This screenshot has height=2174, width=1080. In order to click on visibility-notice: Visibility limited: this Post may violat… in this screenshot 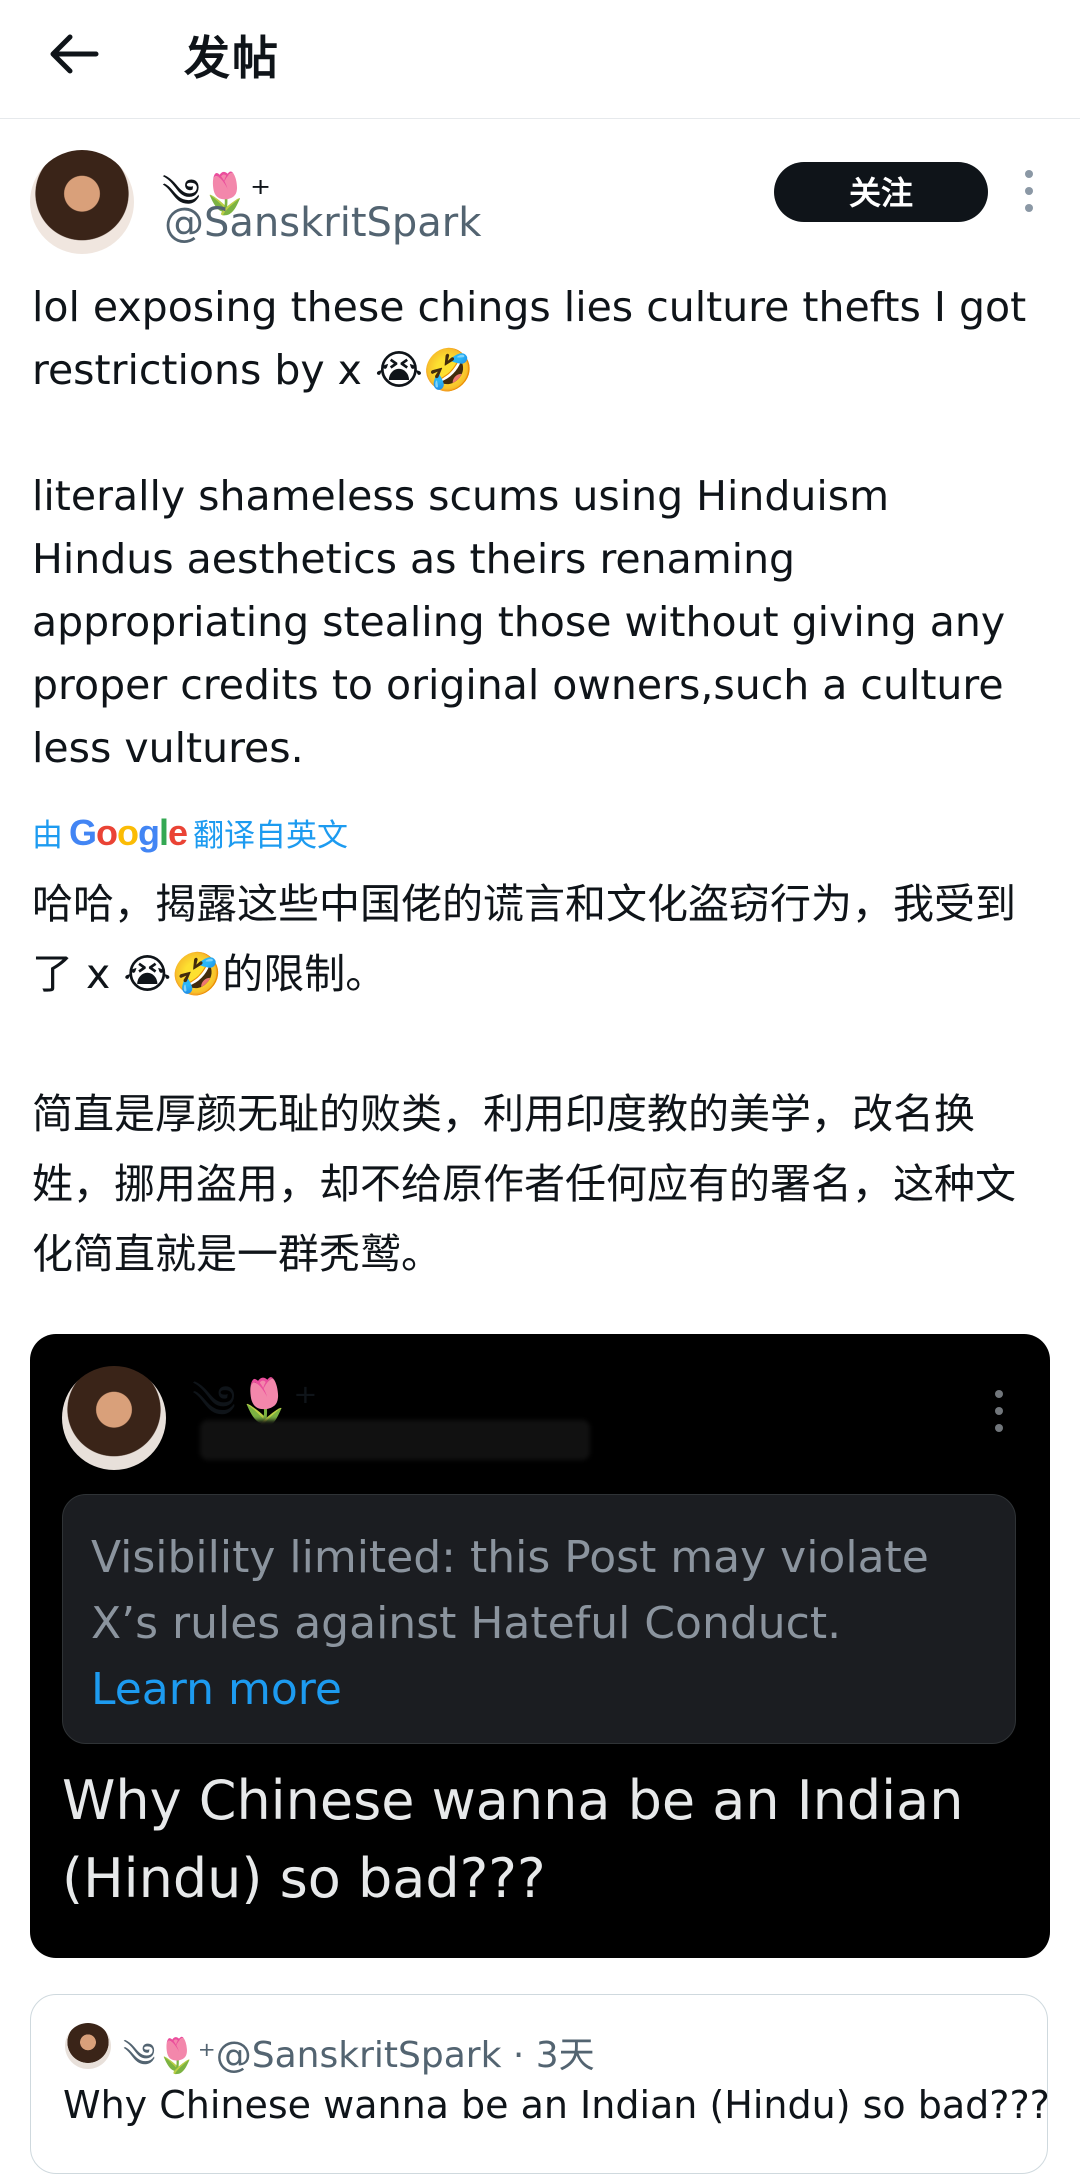, I will do `click(539, 1619)`.